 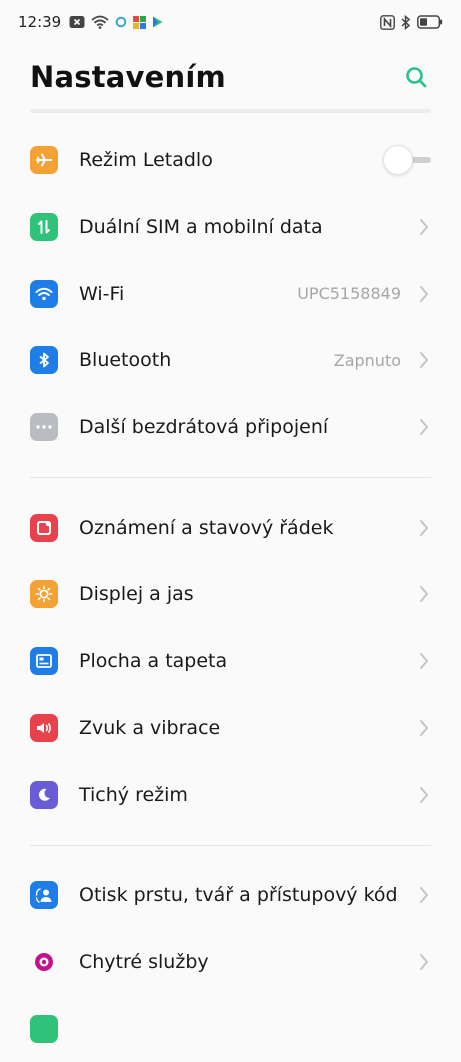 What do you see at coordinates (144, 961) in the screenshot?
I see `settings-item-label: Chytré služby` at bounding box center [144, 961].